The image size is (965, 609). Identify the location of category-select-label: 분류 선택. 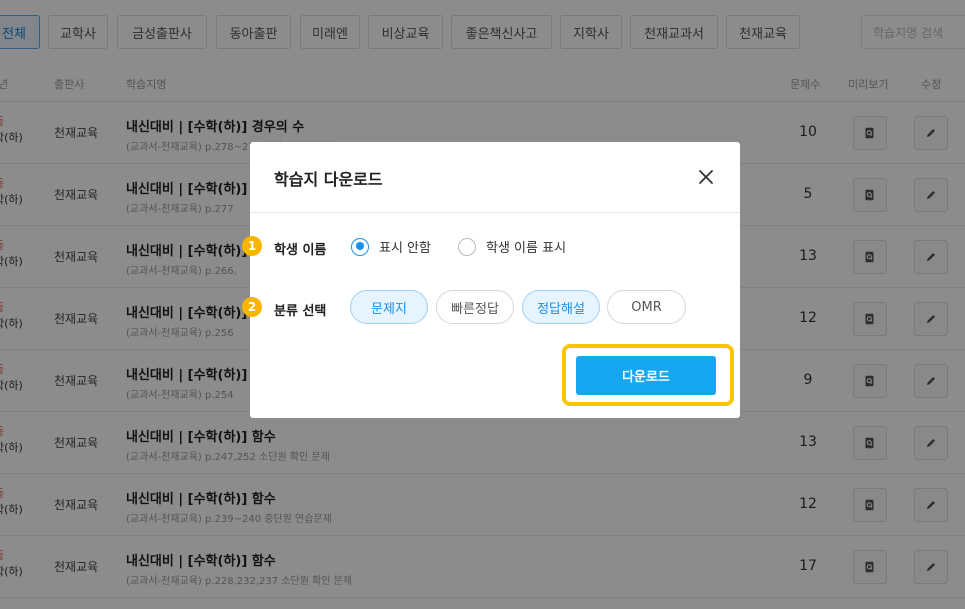
(300, 311).